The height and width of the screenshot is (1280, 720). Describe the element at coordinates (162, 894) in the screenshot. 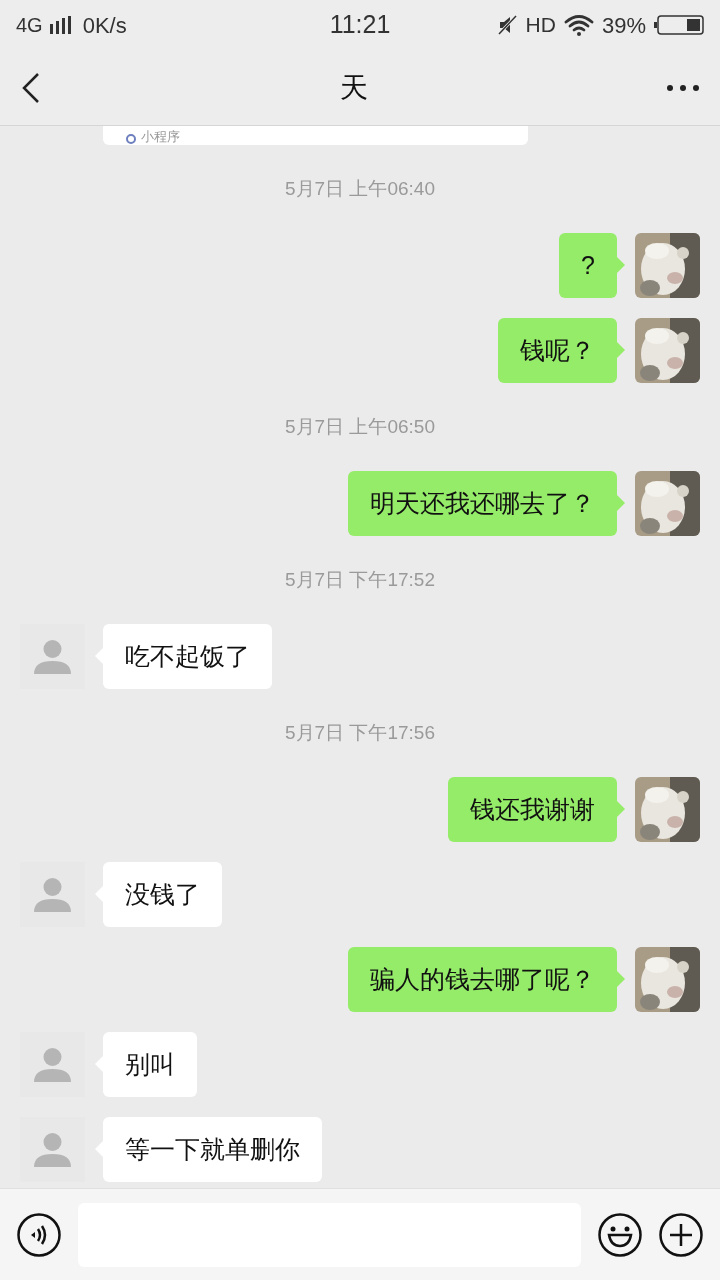

I see `message-bubble: 没钱了` at that location.